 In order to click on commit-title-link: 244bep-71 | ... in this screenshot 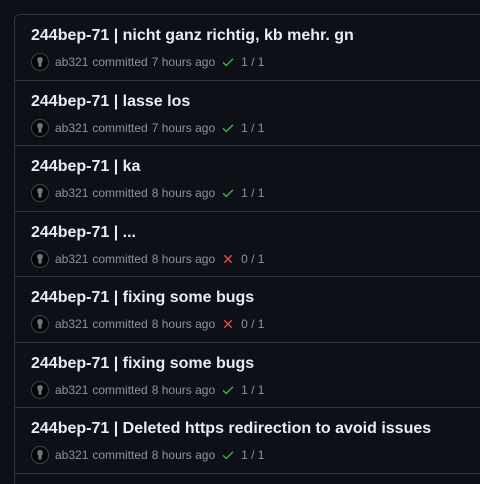, I will do `click(255, 233)`.